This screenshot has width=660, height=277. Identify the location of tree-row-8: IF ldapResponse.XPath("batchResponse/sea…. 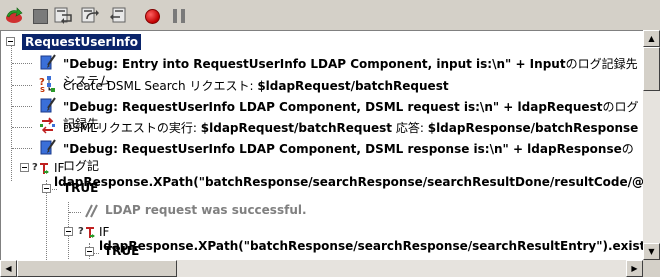
(371, 239).